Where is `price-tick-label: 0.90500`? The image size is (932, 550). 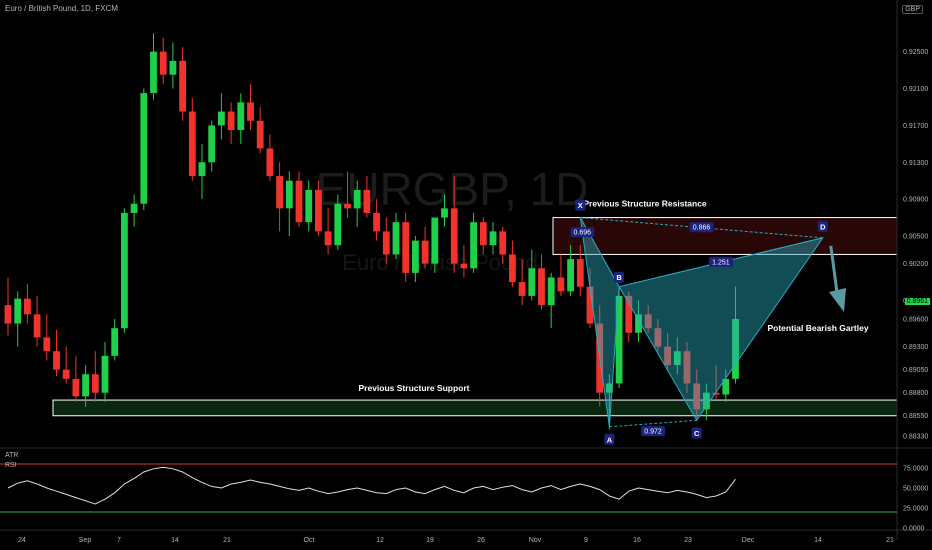 price-tick-label: 0.90500 is located at coordinates (915, 237).